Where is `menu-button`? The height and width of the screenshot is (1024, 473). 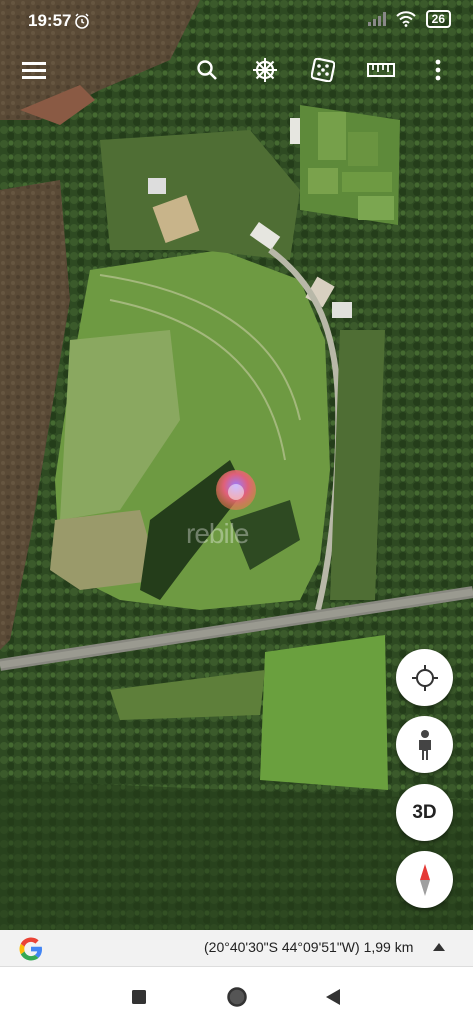 menu-button is located at coordinates (34, 70).